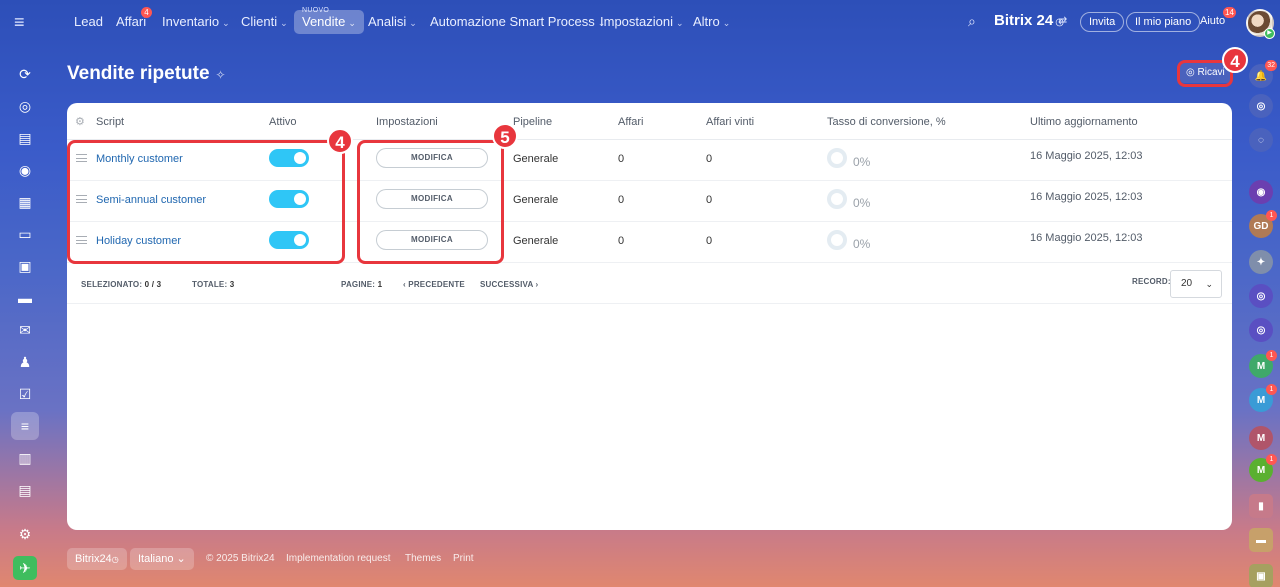 The image size is (1280, 587). What do you see at coordinates (25, 22) in the screenshot?
I see `menu-icon: ≡` at bounding box center [25, 22].